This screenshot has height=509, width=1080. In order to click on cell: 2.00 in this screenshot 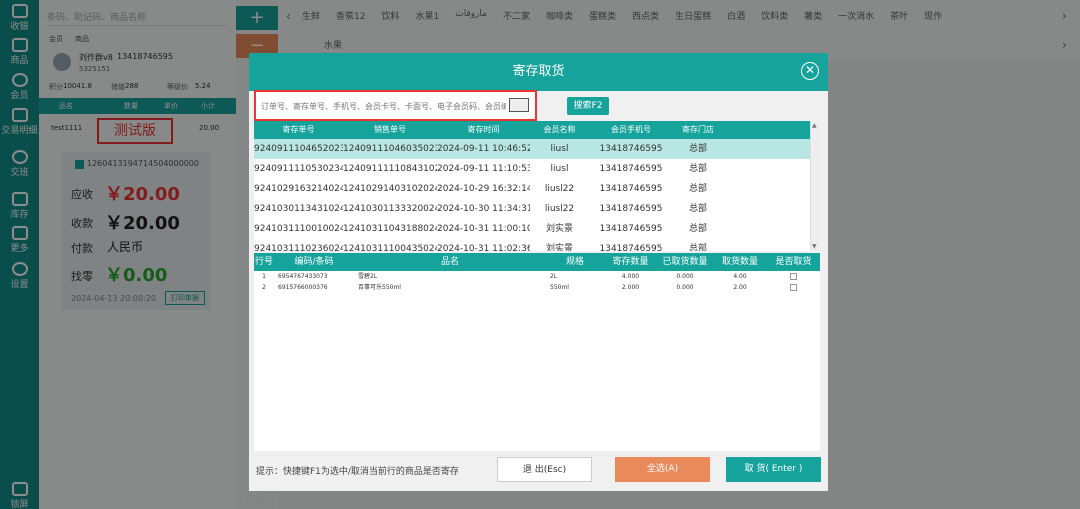, I will do `click(740, 287)`.